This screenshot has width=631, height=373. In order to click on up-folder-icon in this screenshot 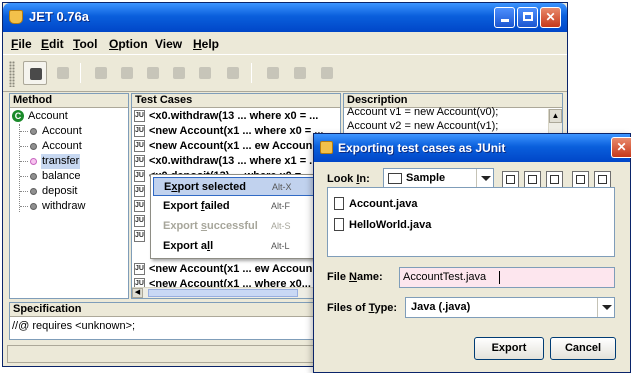, I will do `click(510, 179)`.